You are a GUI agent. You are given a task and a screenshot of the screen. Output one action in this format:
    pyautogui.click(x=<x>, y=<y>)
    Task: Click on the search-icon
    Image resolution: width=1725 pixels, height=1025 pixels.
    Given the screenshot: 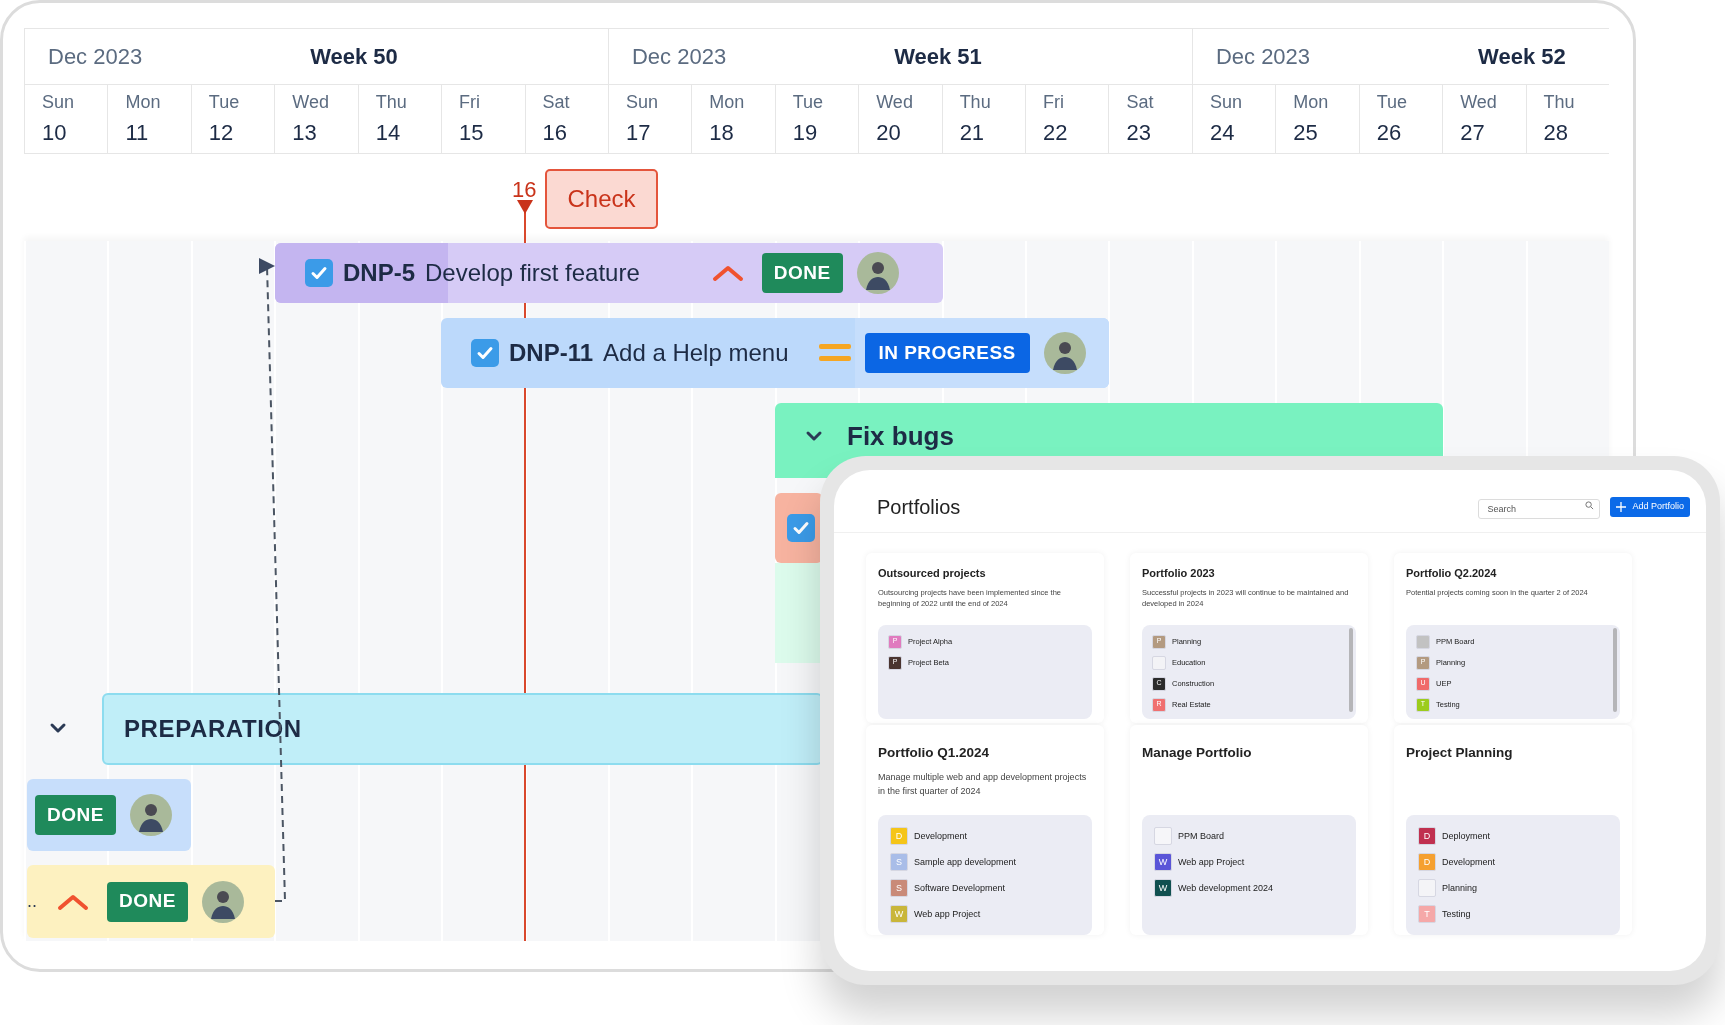 What is the action you would take?
    pyautogui.click(x=1590, y=505)
    